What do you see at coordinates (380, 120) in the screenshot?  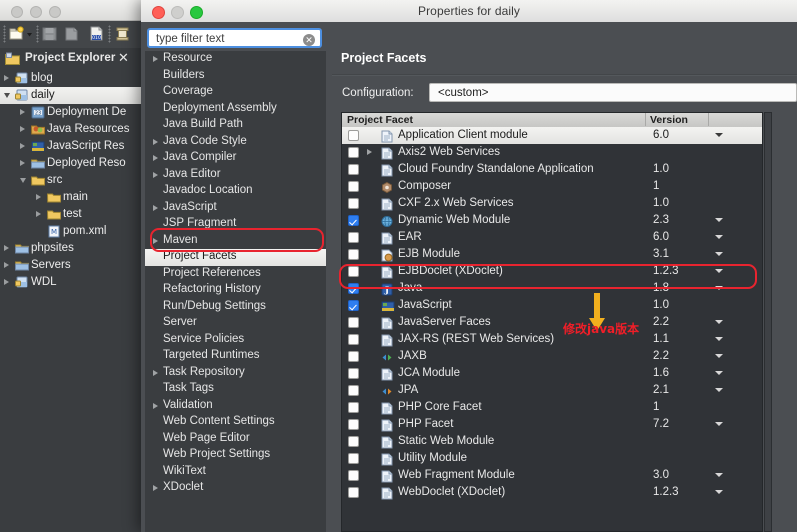 I see `column-header-project-facet: Project Facet` at bounding box center [380, 120].